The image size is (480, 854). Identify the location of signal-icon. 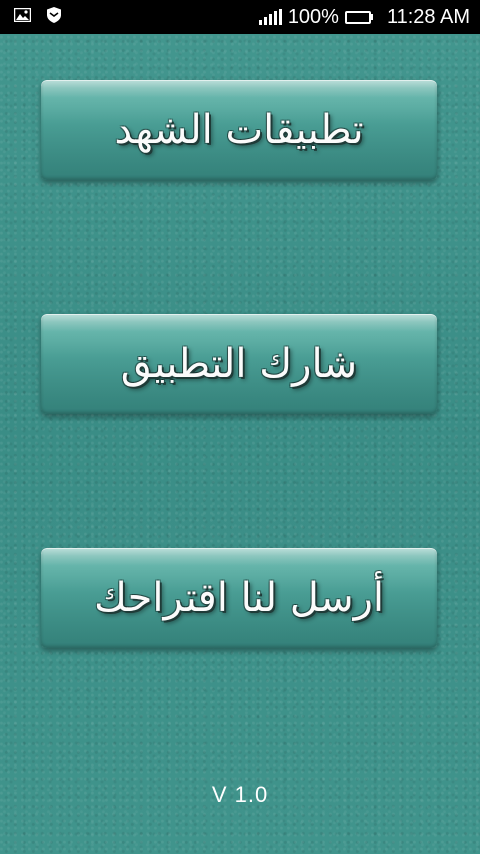
(270, 17).